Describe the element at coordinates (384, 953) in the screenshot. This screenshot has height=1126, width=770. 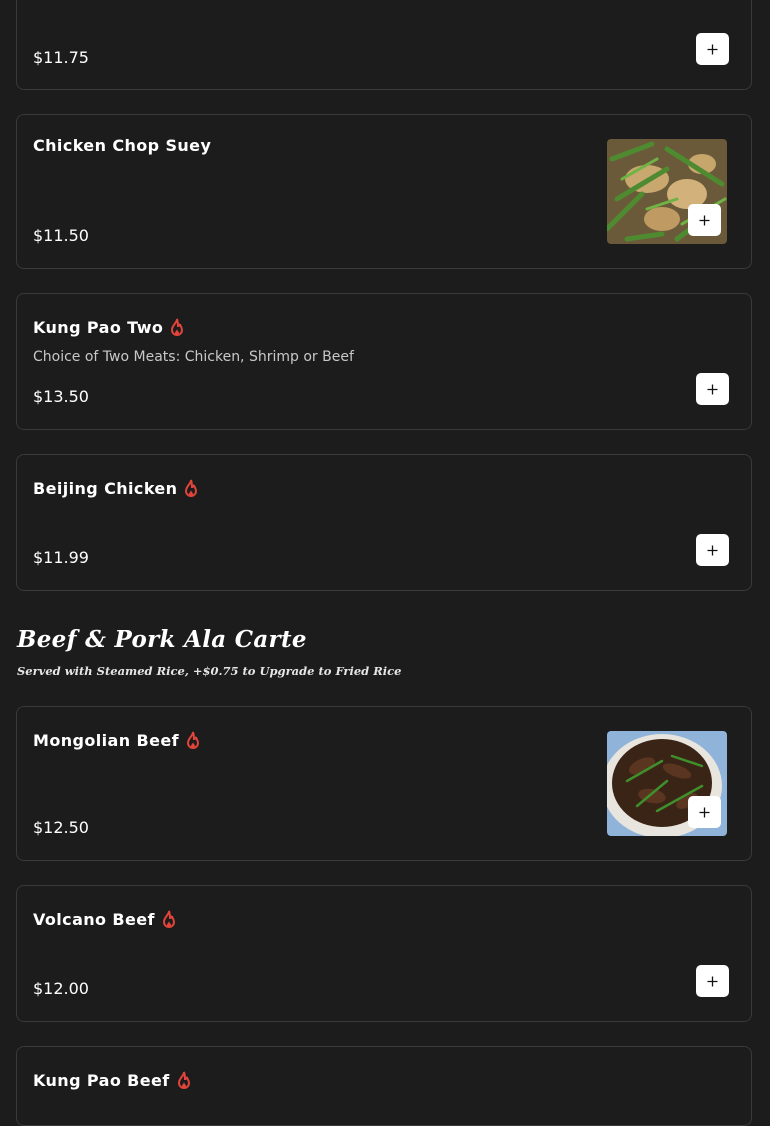
I see `menu-item-card: Volcano Beef $12.00` at that location.